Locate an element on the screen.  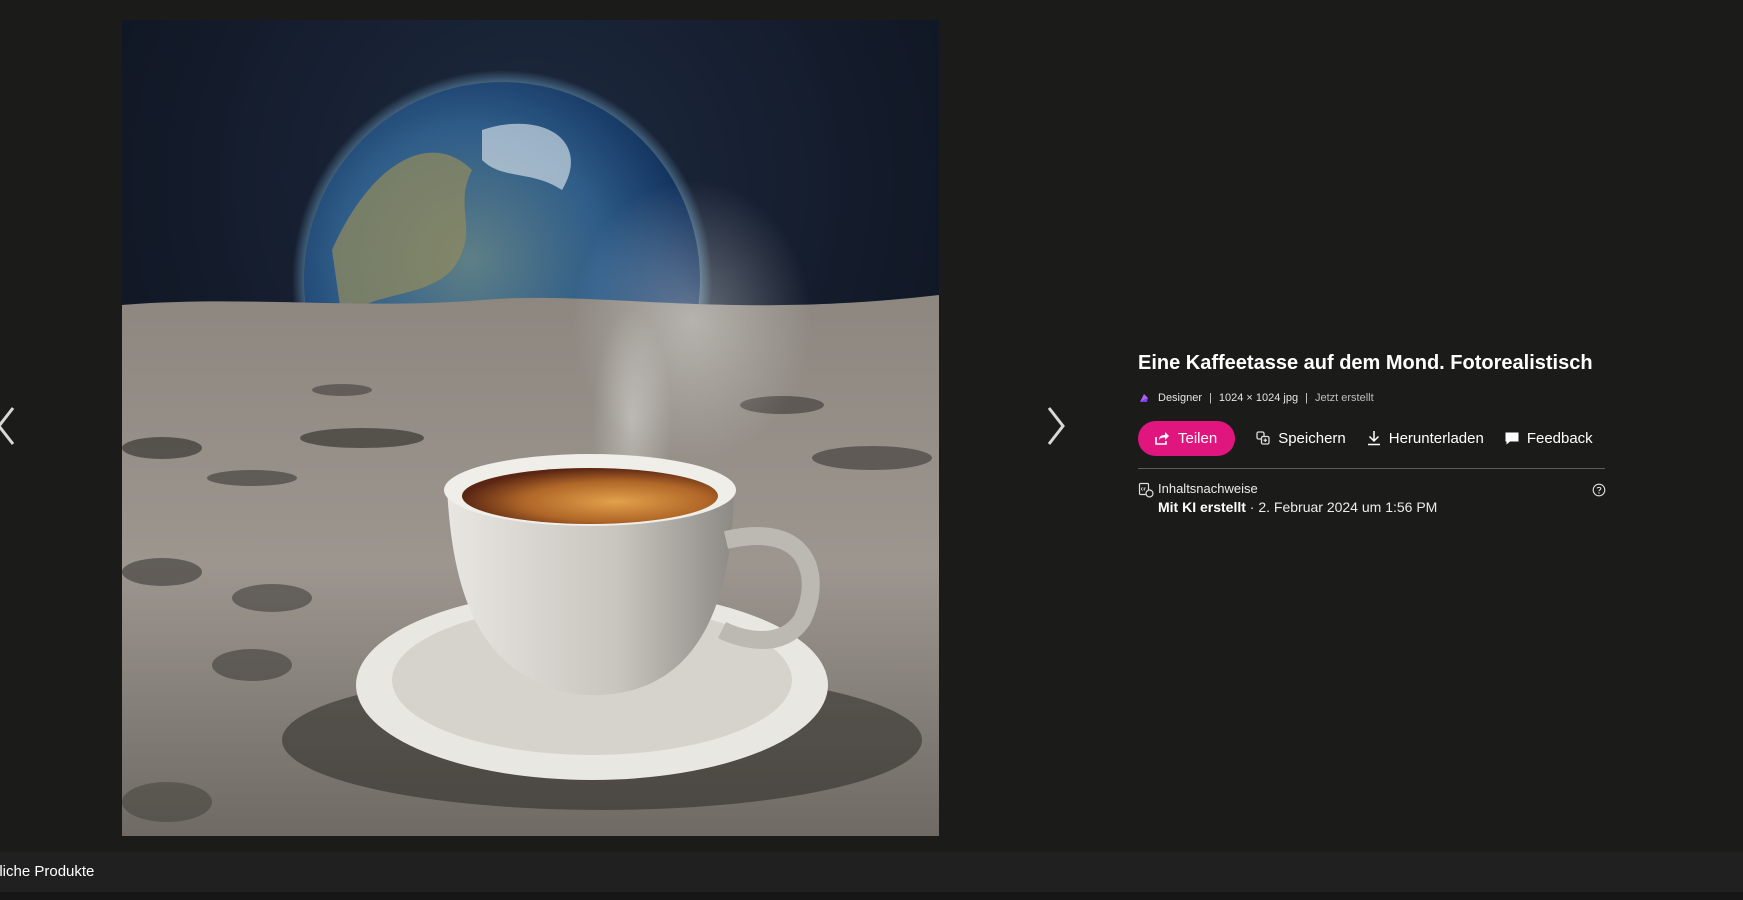
chevron-right-icon is located at coordinates (1056, 426).